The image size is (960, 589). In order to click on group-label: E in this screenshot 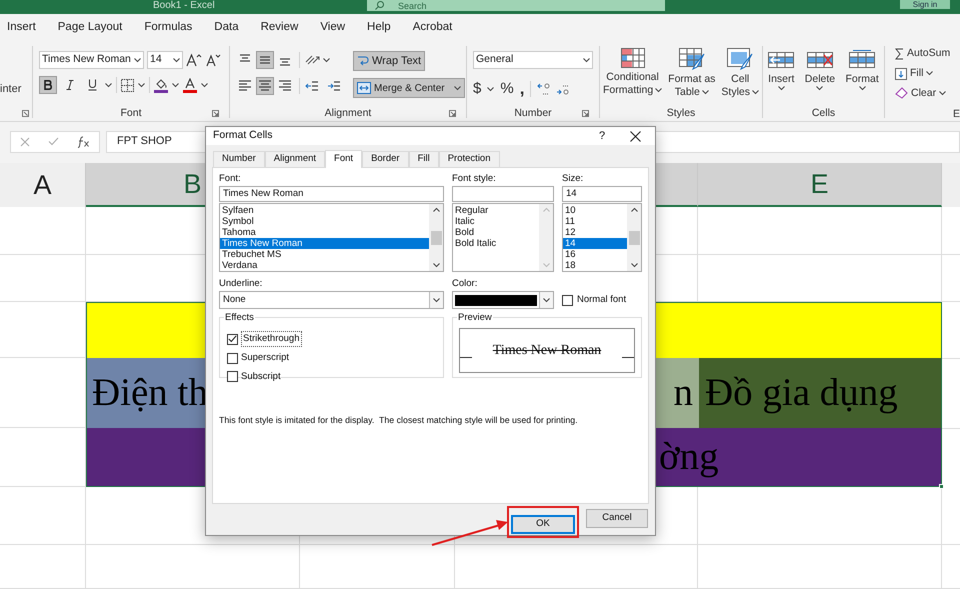, I will do `click(956, 114)`.